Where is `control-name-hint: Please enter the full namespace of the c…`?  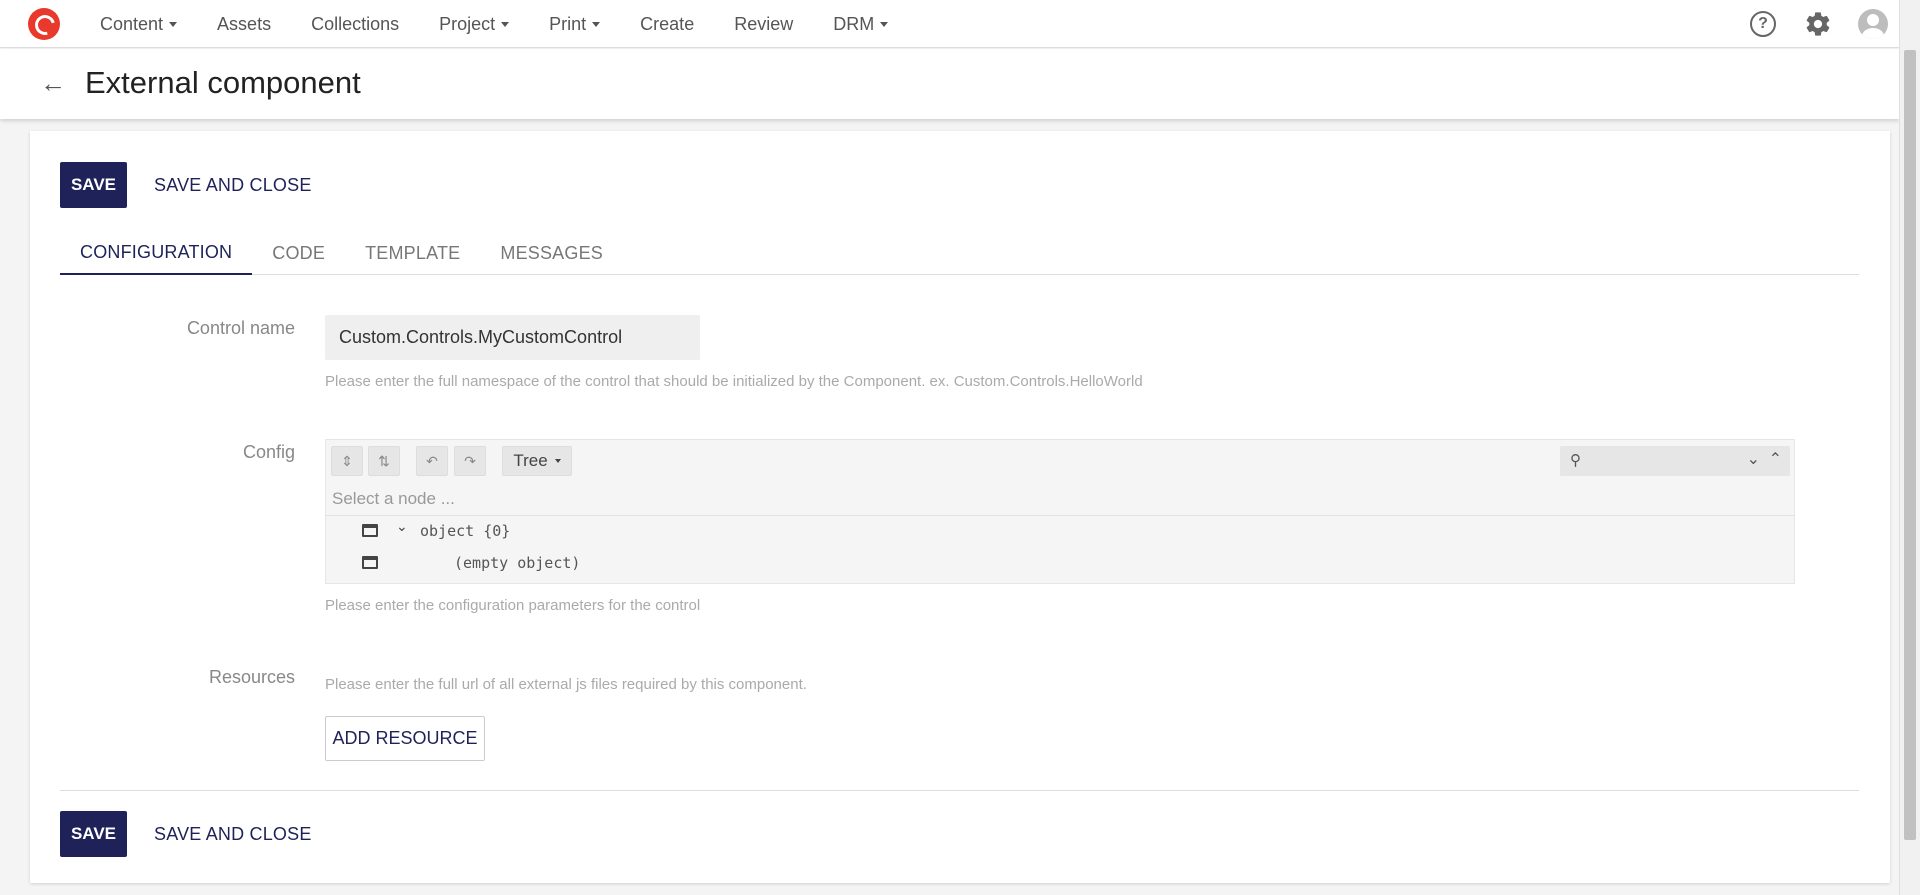 control-name-hint: Please enter the full namespace of the c… is located at coordinates (734, 381).